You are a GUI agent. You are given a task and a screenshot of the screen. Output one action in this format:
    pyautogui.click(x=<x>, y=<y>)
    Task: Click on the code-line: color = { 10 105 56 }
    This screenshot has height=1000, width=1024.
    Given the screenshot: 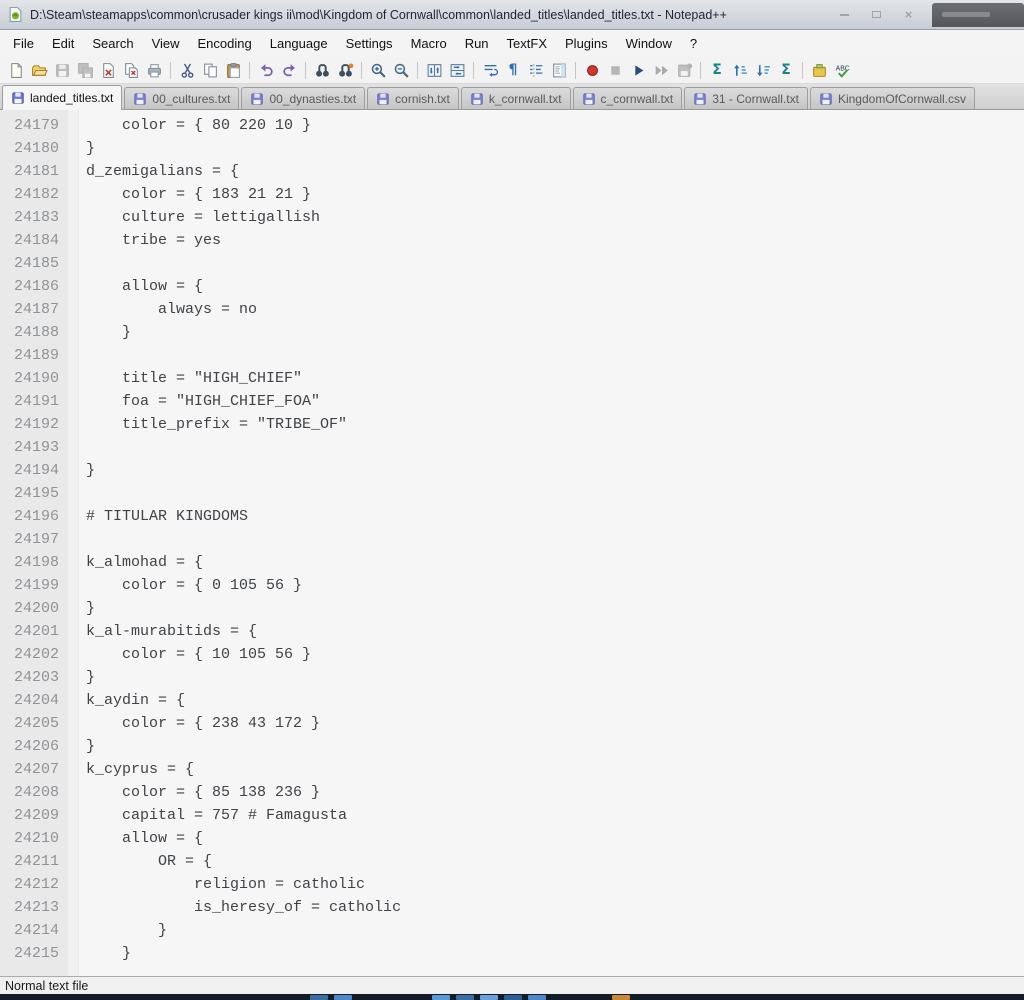 What is the action you would take?
    pyautogui.click(x=555, y=654)
    